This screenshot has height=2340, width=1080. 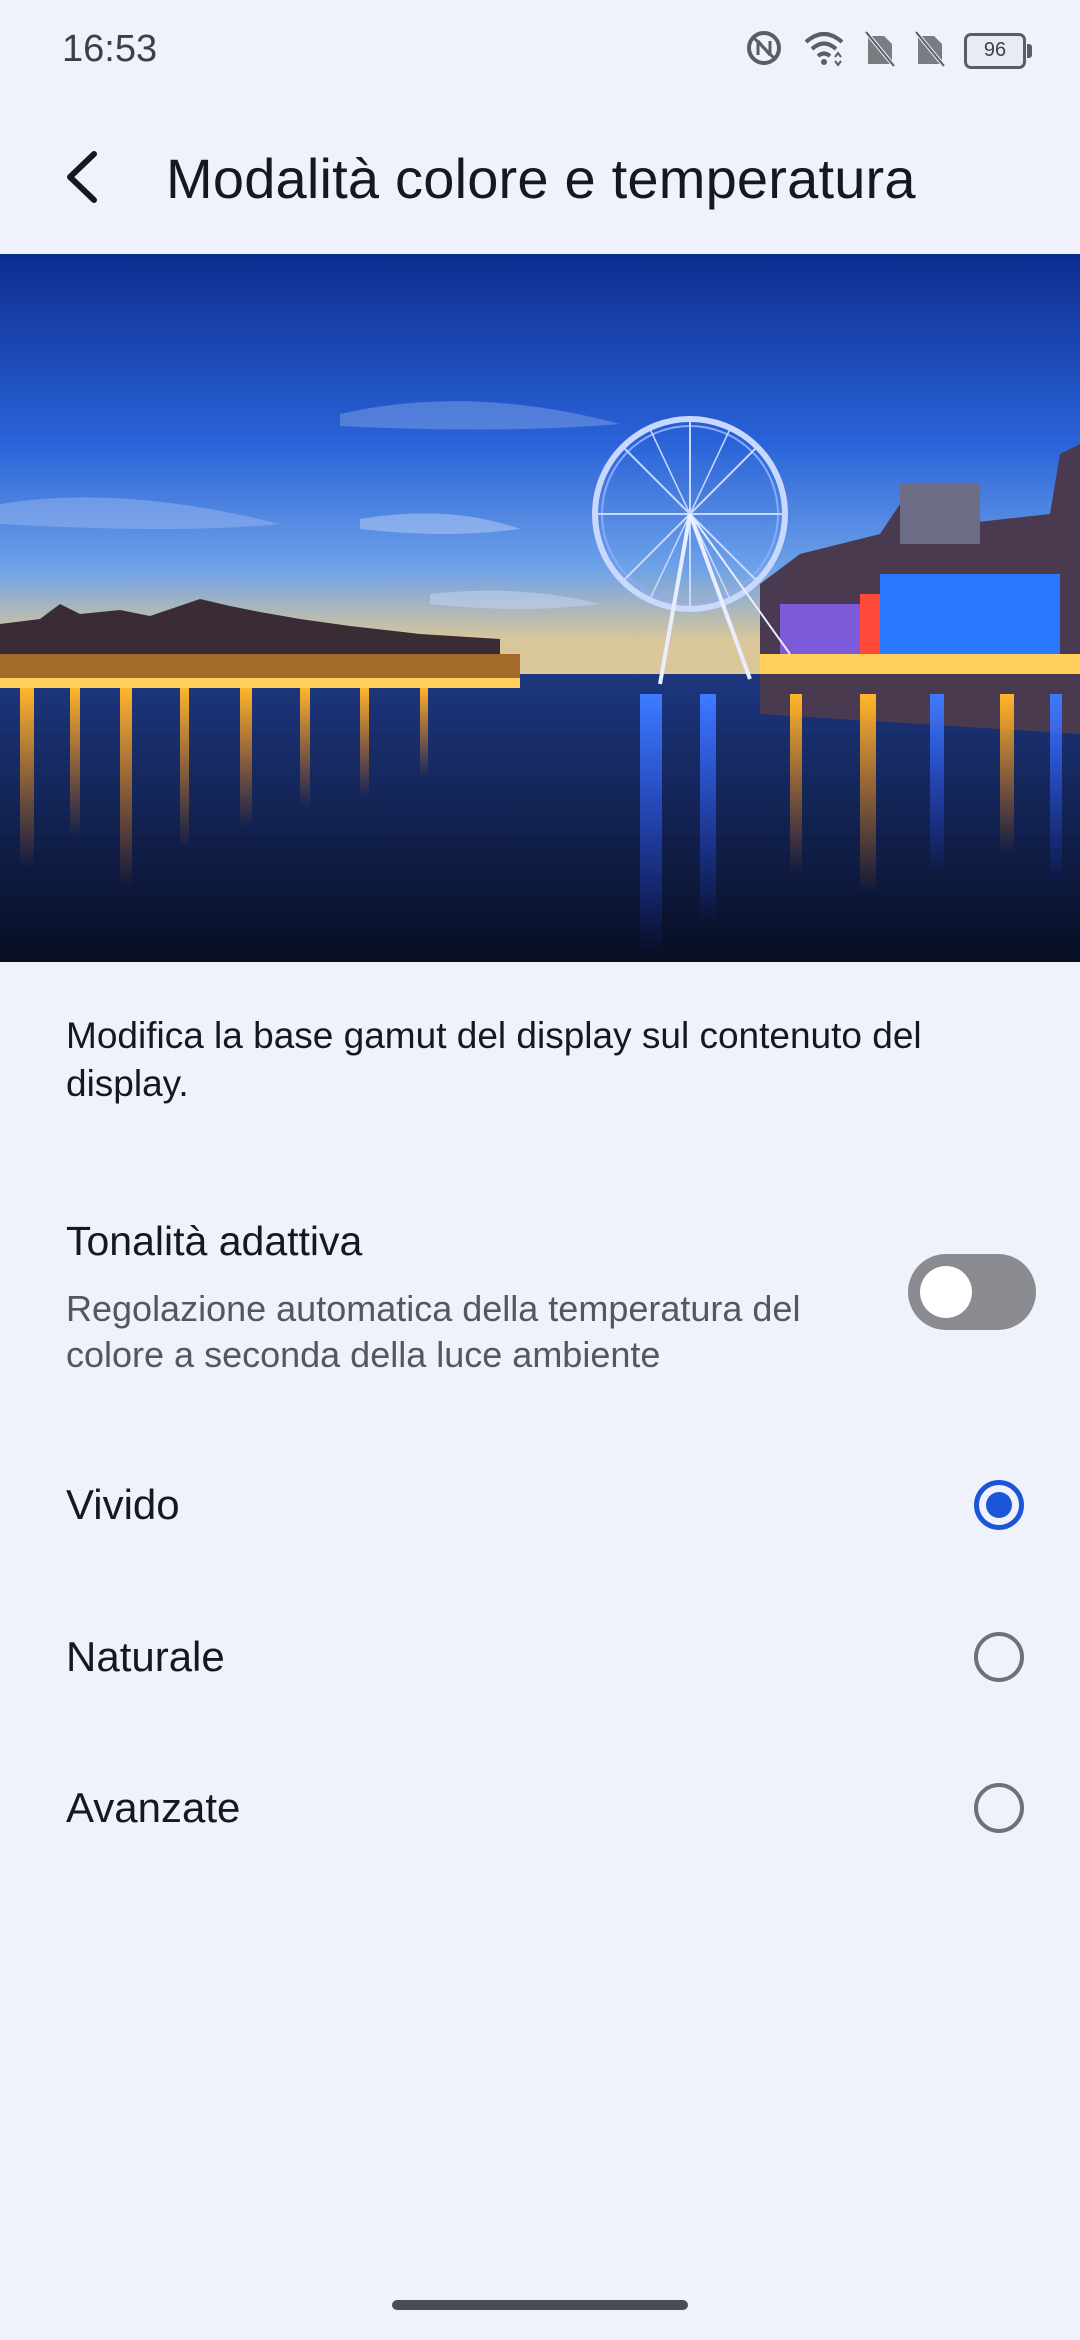 I want to click on wifi-icon, so click(x=824, y=50).